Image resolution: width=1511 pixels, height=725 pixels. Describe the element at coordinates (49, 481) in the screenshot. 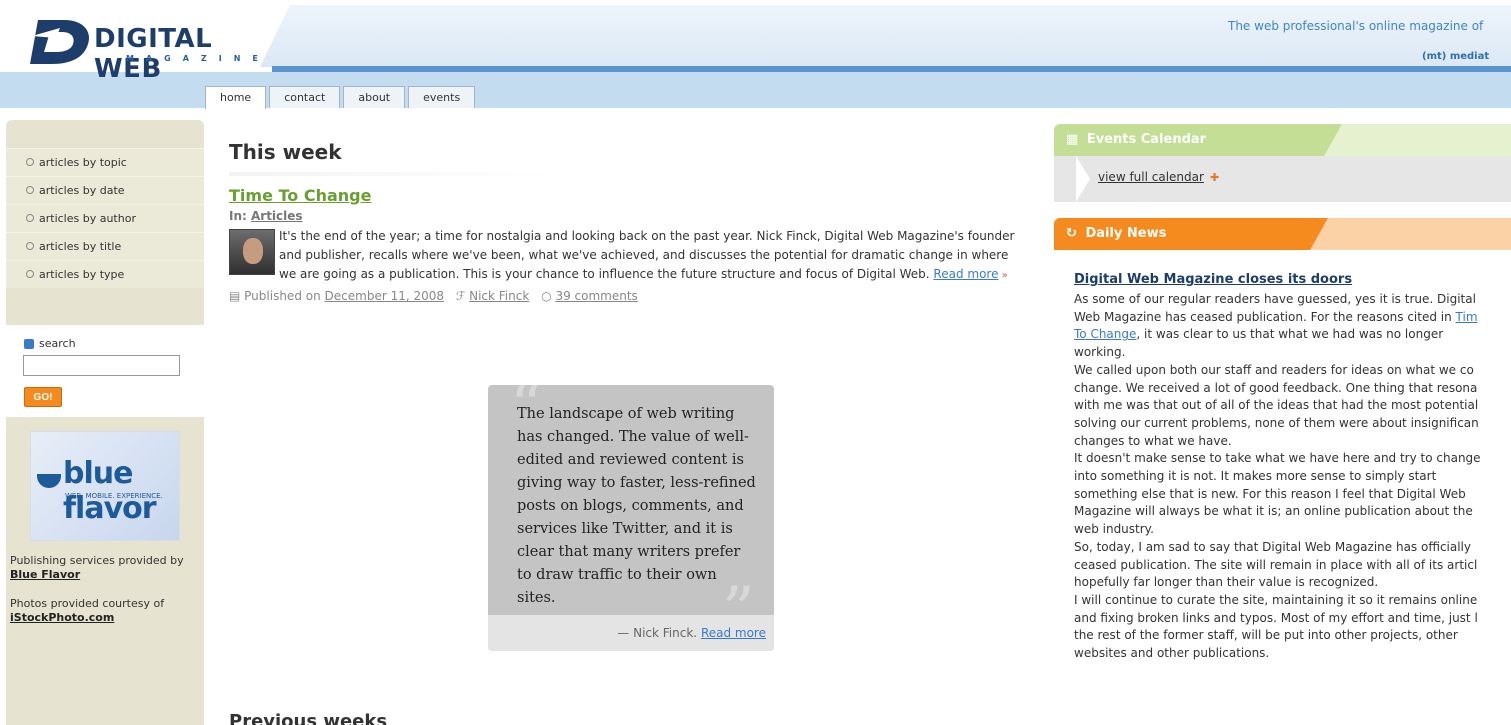

I see `blue-flavor-logo-icon` at that location.